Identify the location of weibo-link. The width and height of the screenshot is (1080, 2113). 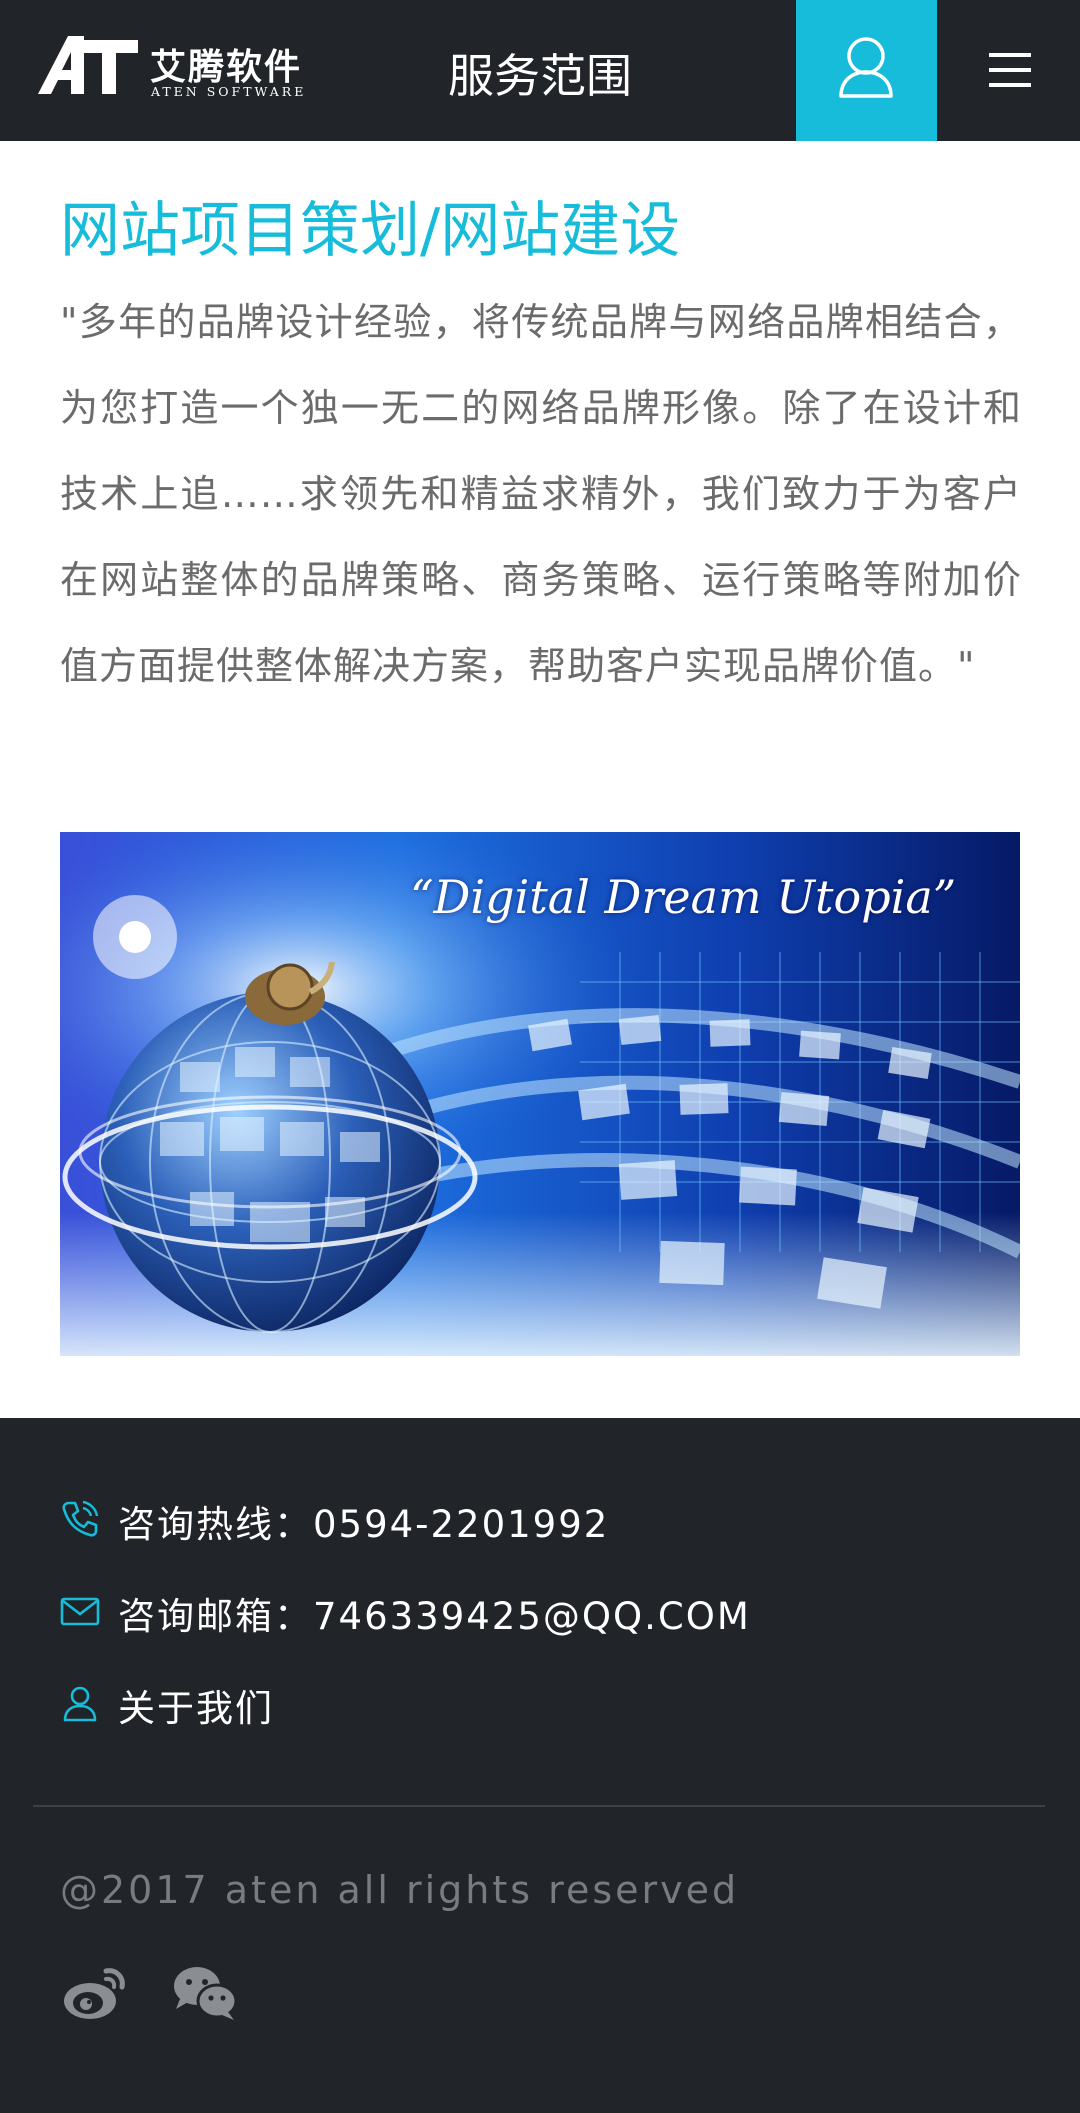
(95, 1993).